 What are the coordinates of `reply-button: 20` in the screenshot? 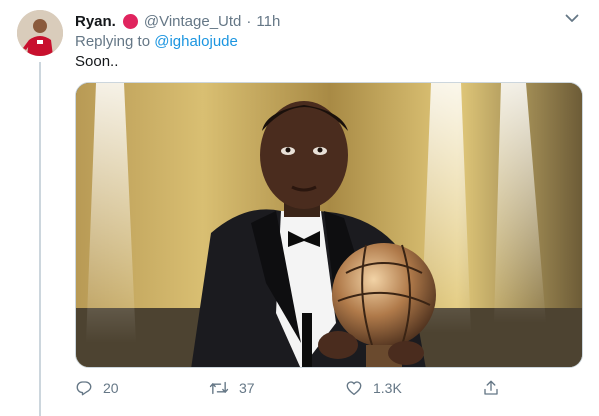 It's located at (97, 388).